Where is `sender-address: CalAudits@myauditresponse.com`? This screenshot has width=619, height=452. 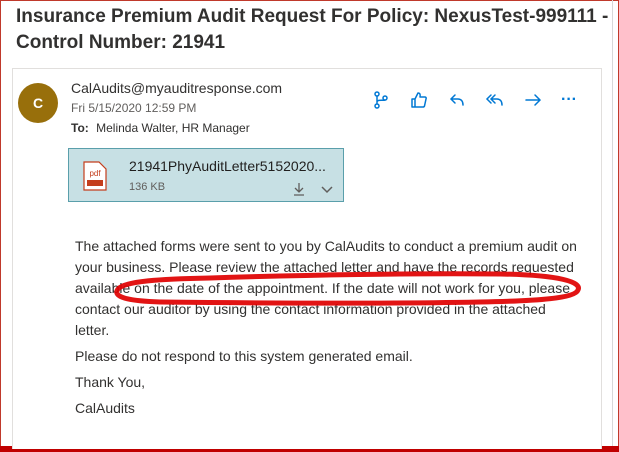
sender-address: CalAudits@myauditresponse.com is located at coordinates (176, 88).